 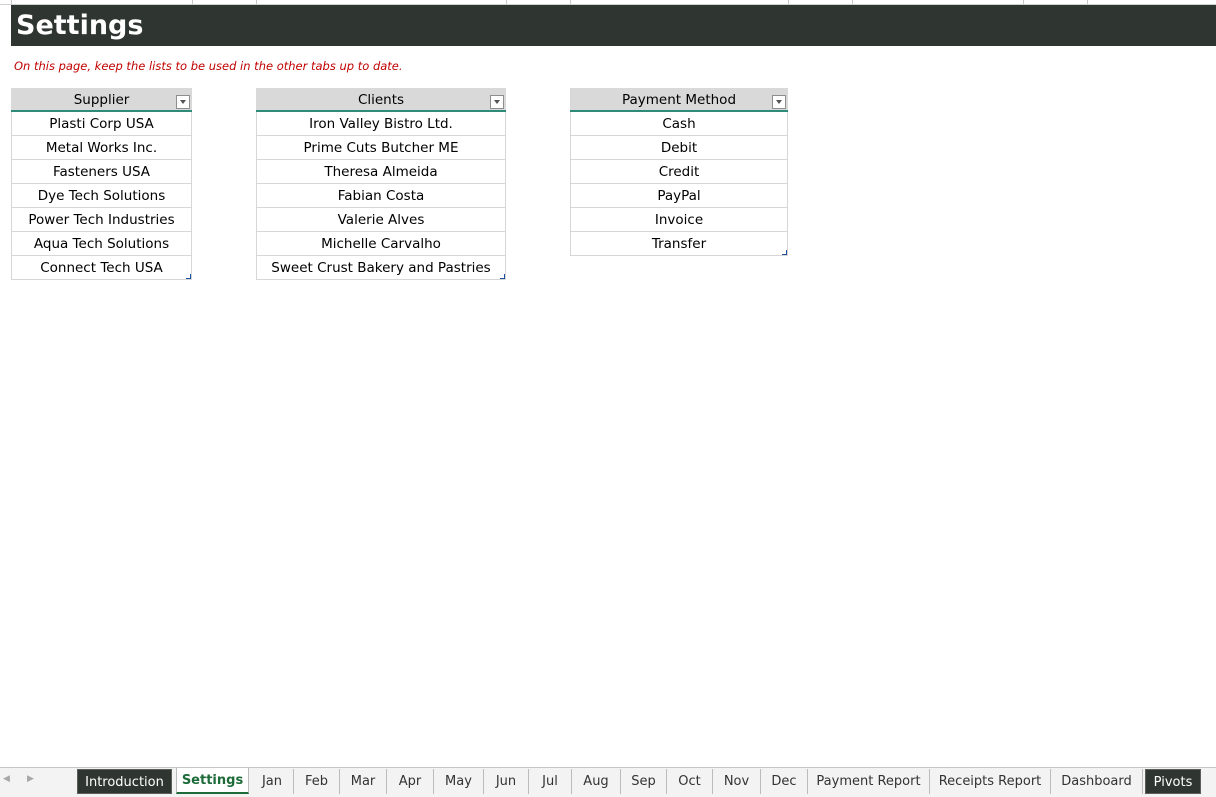 I want to click on tab-settings: Settings, so click(x=212, y=781).